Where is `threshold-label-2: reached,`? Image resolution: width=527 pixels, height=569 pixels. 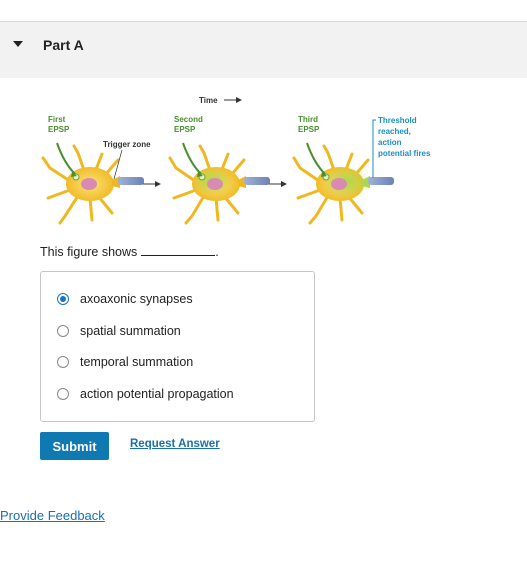
threshold-label-2: reached, is located at coordinates (394, 131).